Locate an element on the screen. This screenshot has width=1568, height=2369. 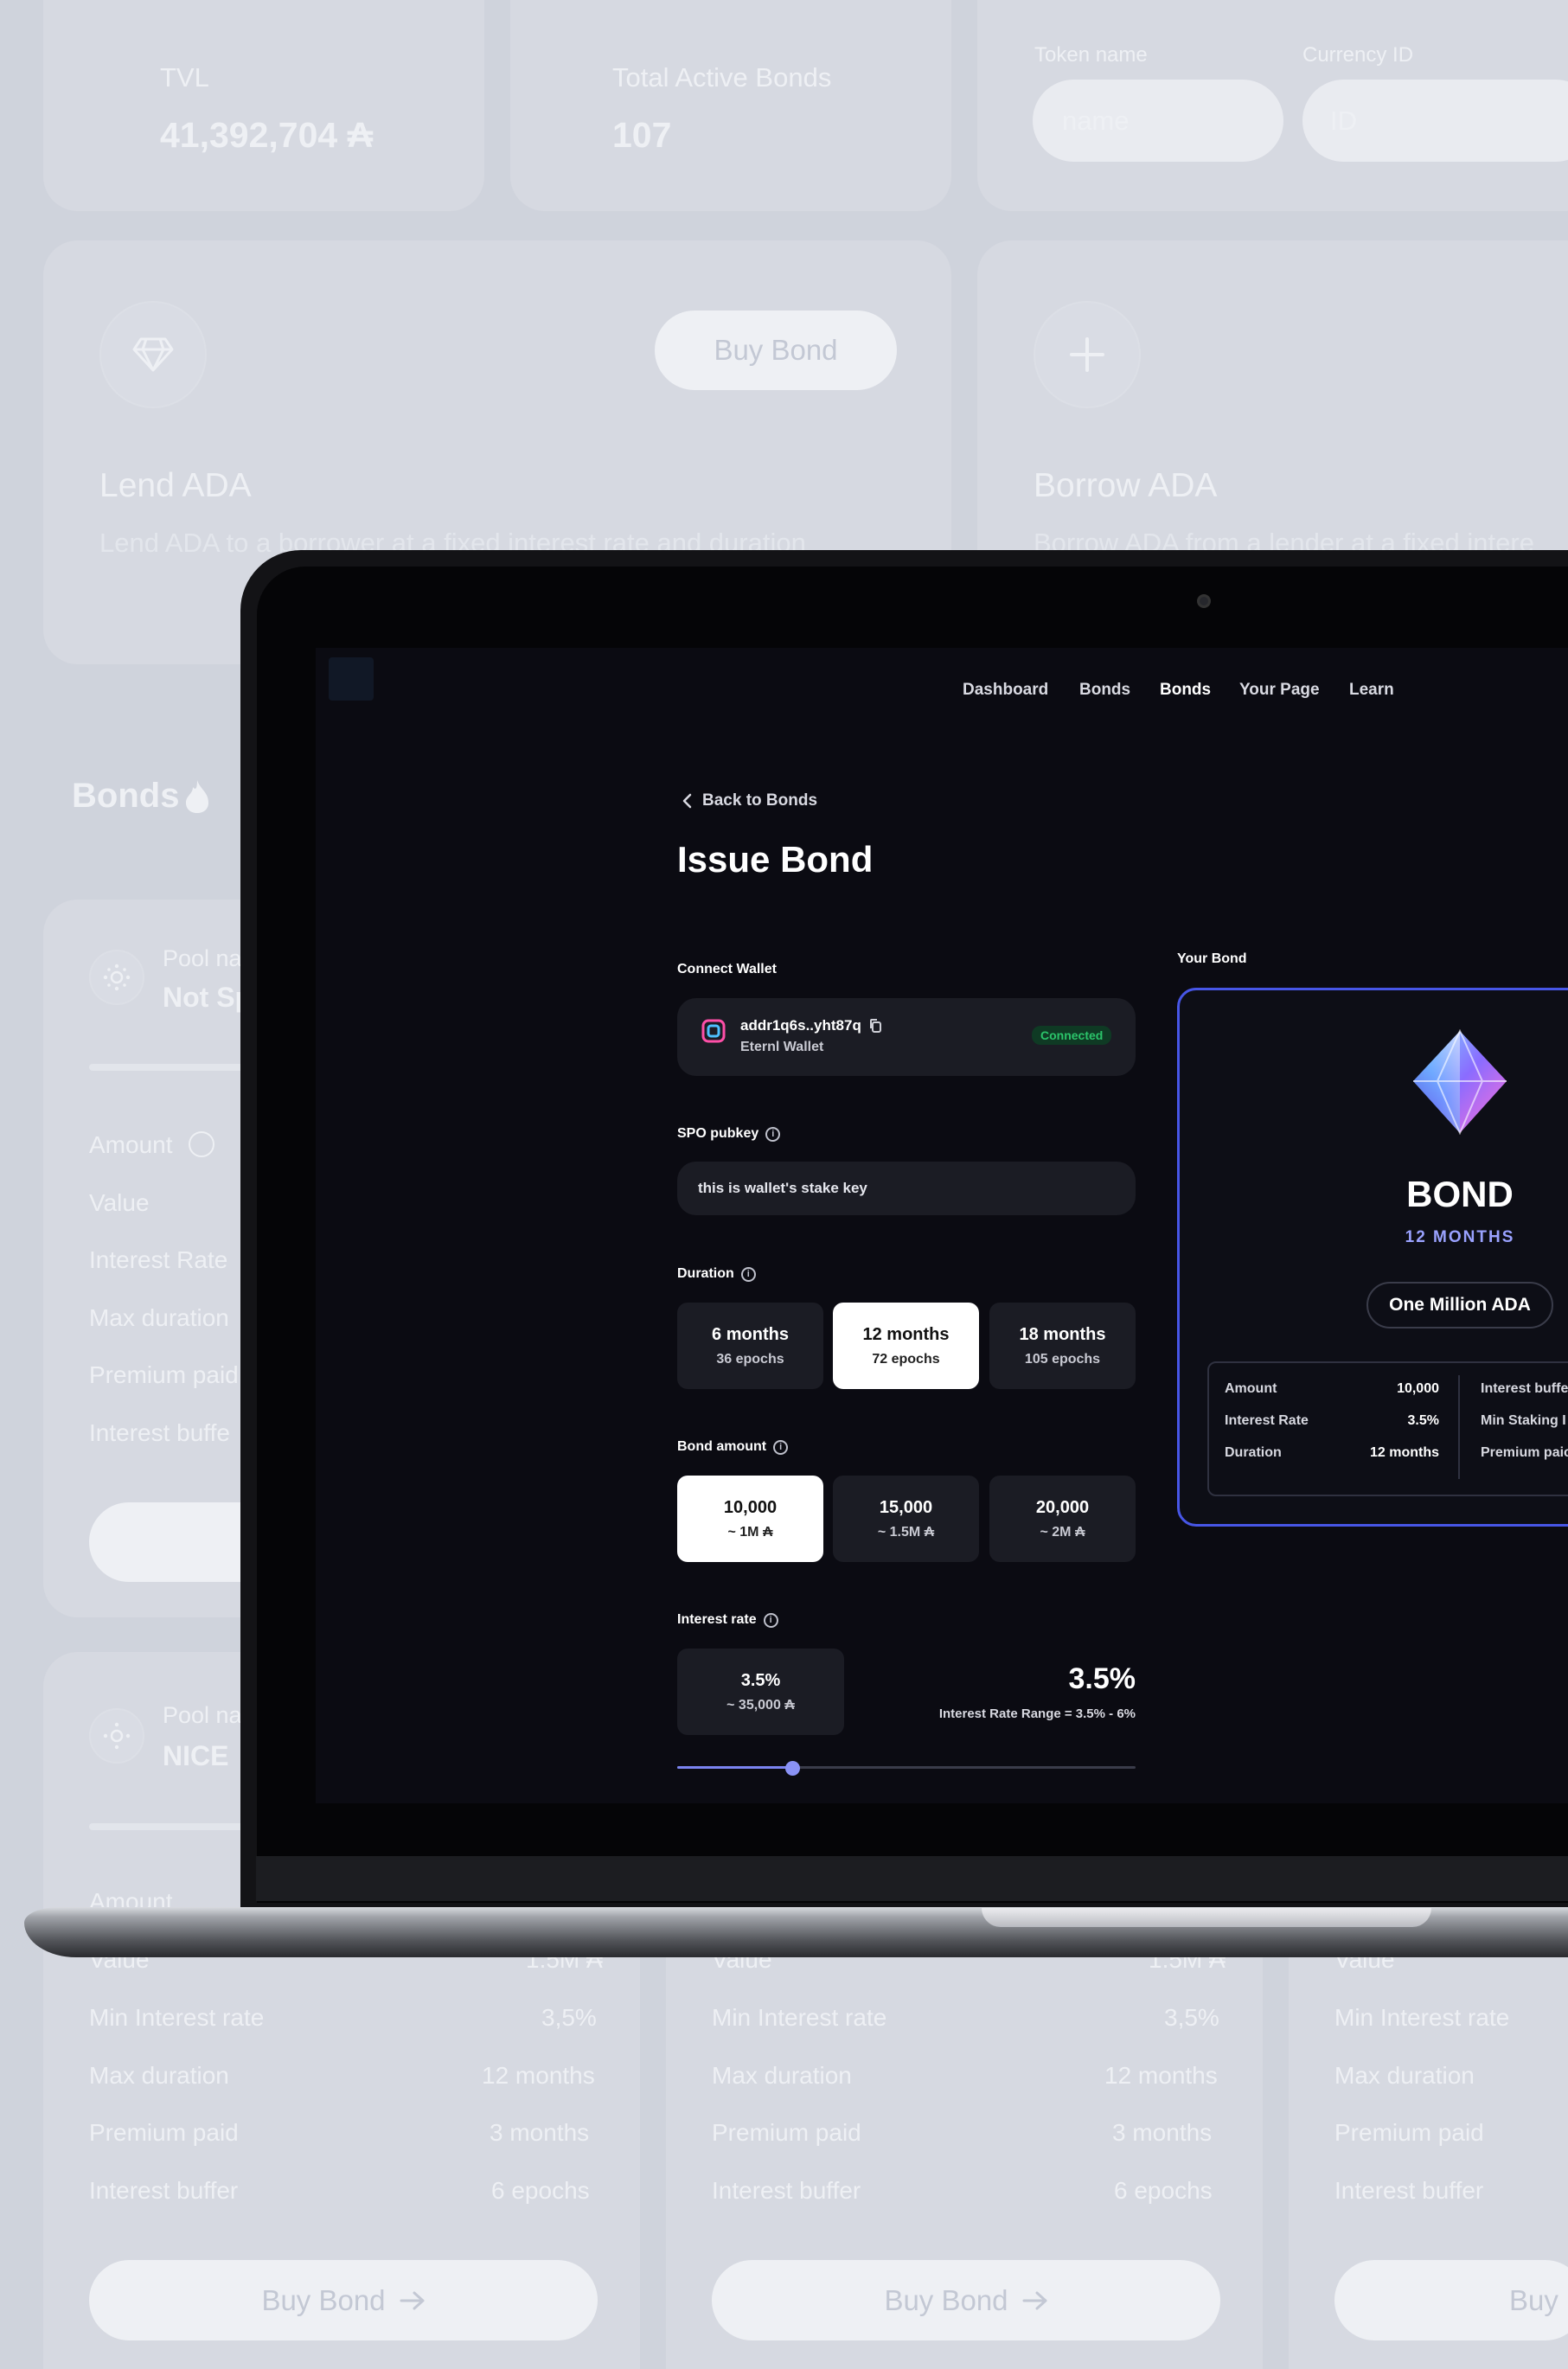
option-sub: 36 epochs is located at coordinates (750, 1359).